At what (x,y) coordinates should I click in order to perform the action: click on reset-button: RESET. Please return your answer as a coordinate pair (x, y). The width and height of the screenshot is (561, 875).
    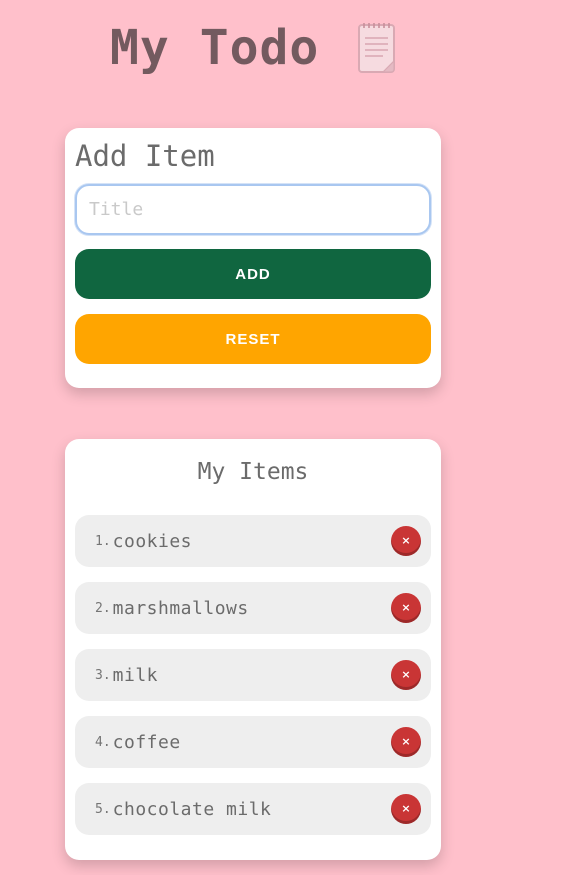
    Looking at the image, I should click on (253, 339).